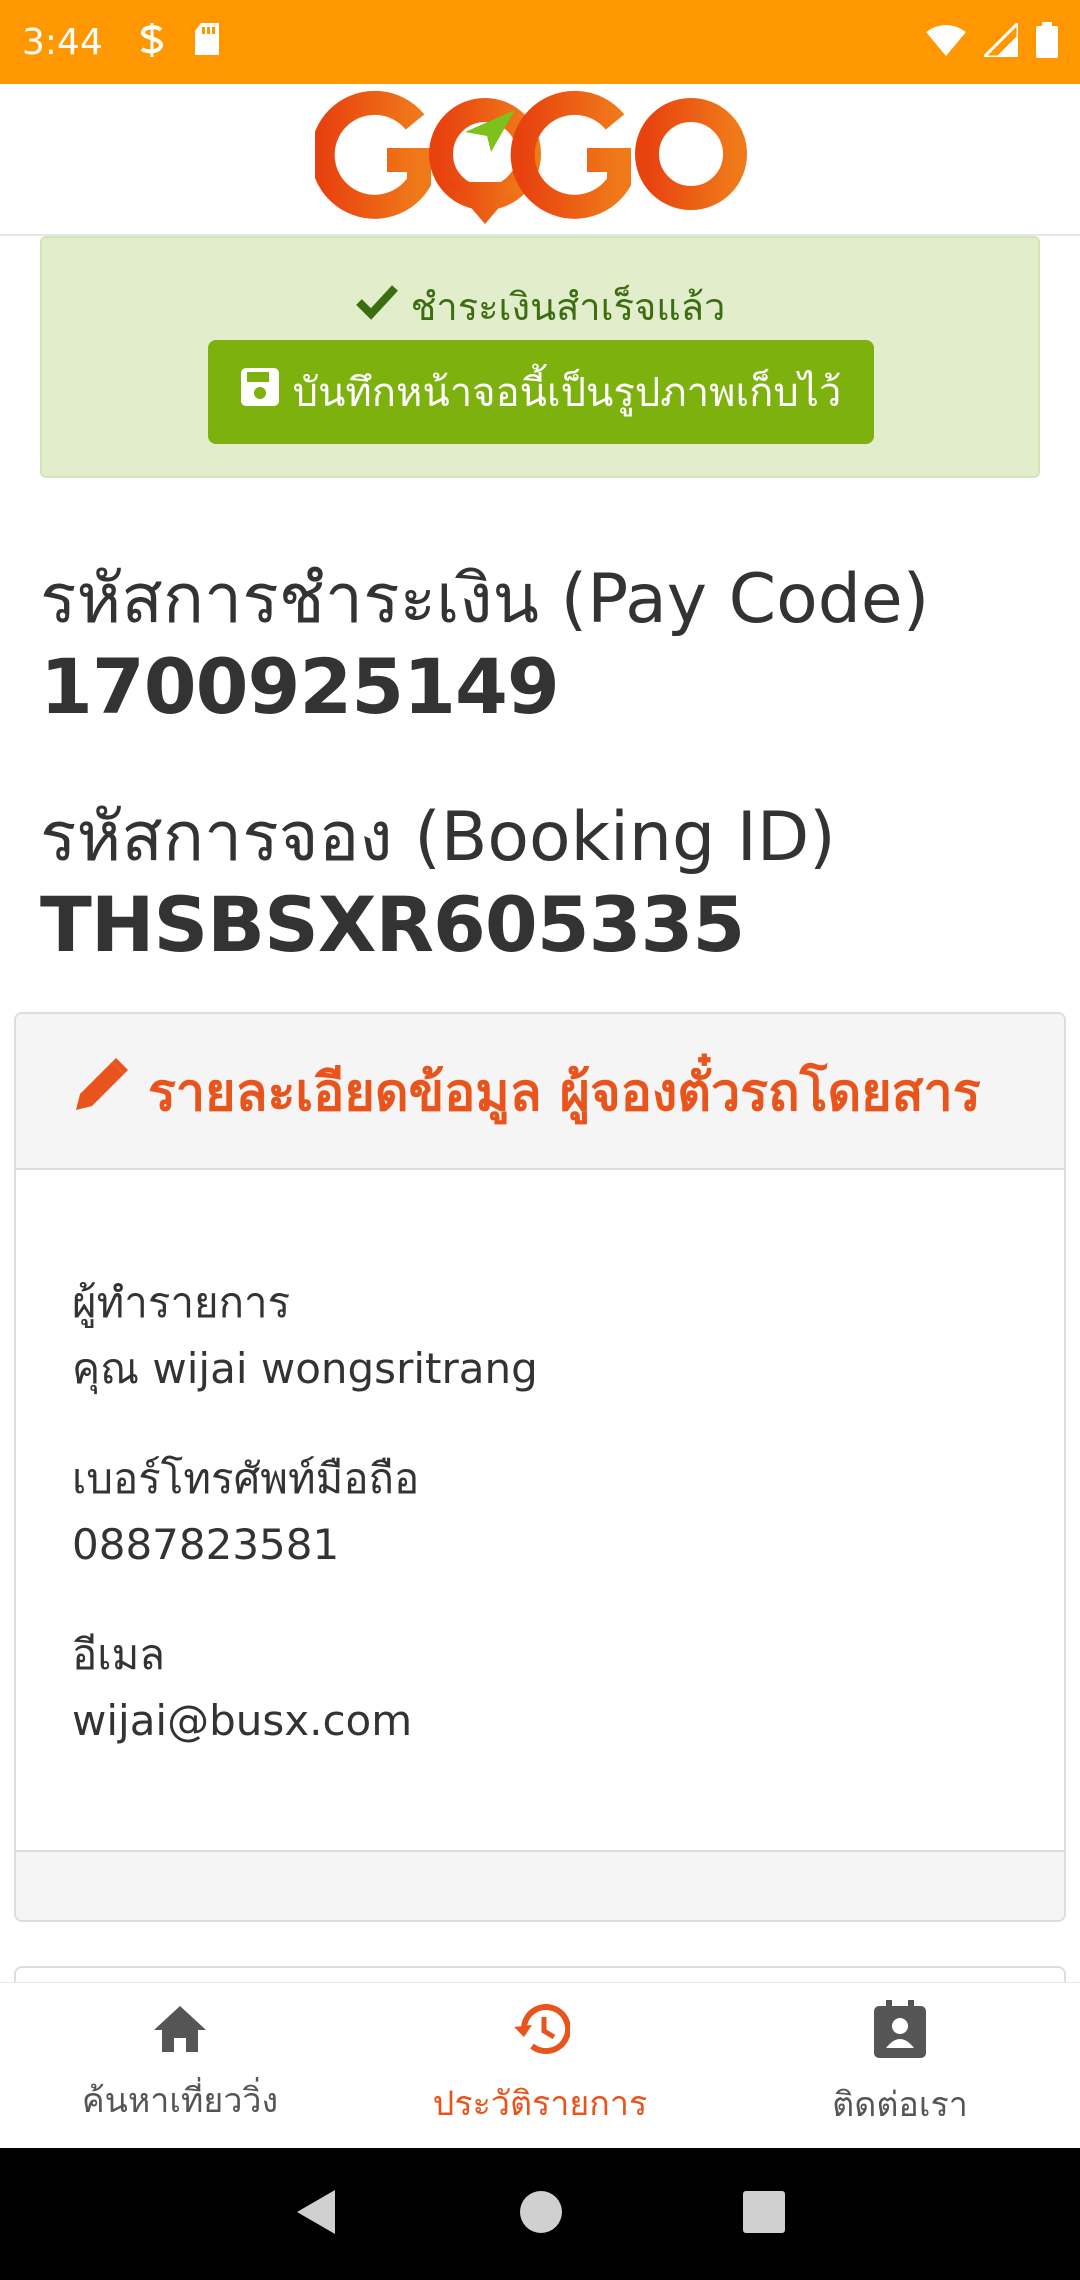 The image size is (1080, 2280). What do you see at coordinates (540, 1885) in the screenshot?
I see `card-footer` at bounding box center [540, 1885].